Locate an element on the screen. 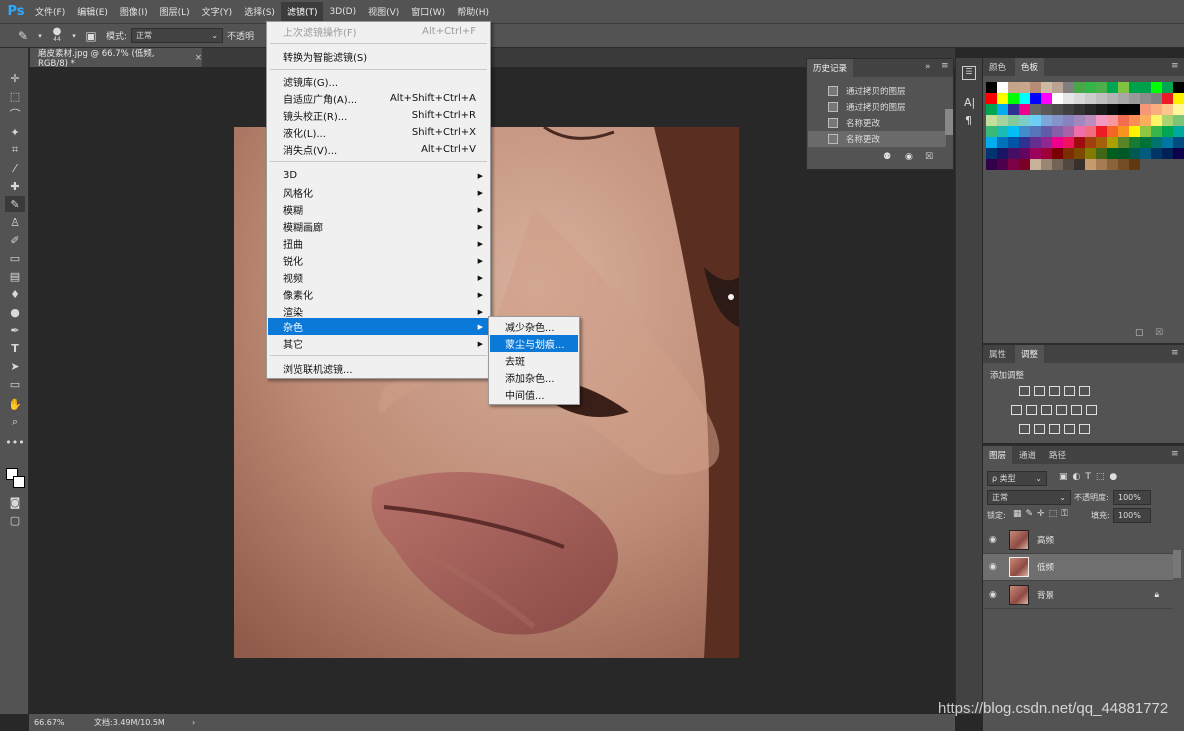  zoom-level: 66.67% is located at coordinates (61, 722).